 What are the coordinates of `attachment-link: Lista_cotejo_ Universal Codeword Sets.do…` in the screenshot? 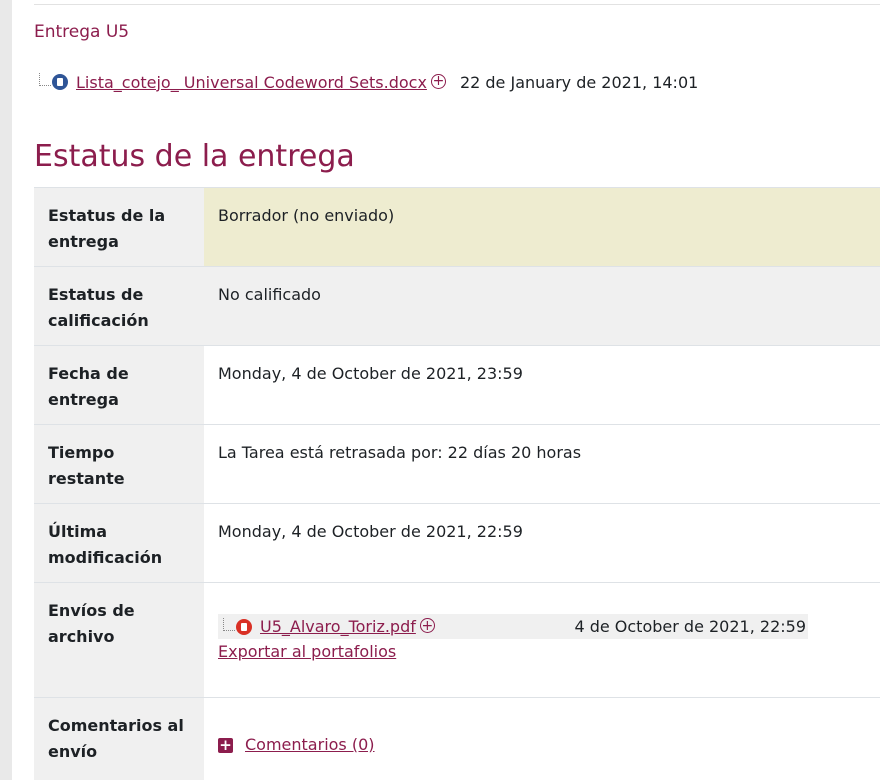 It's located at (251, 82).